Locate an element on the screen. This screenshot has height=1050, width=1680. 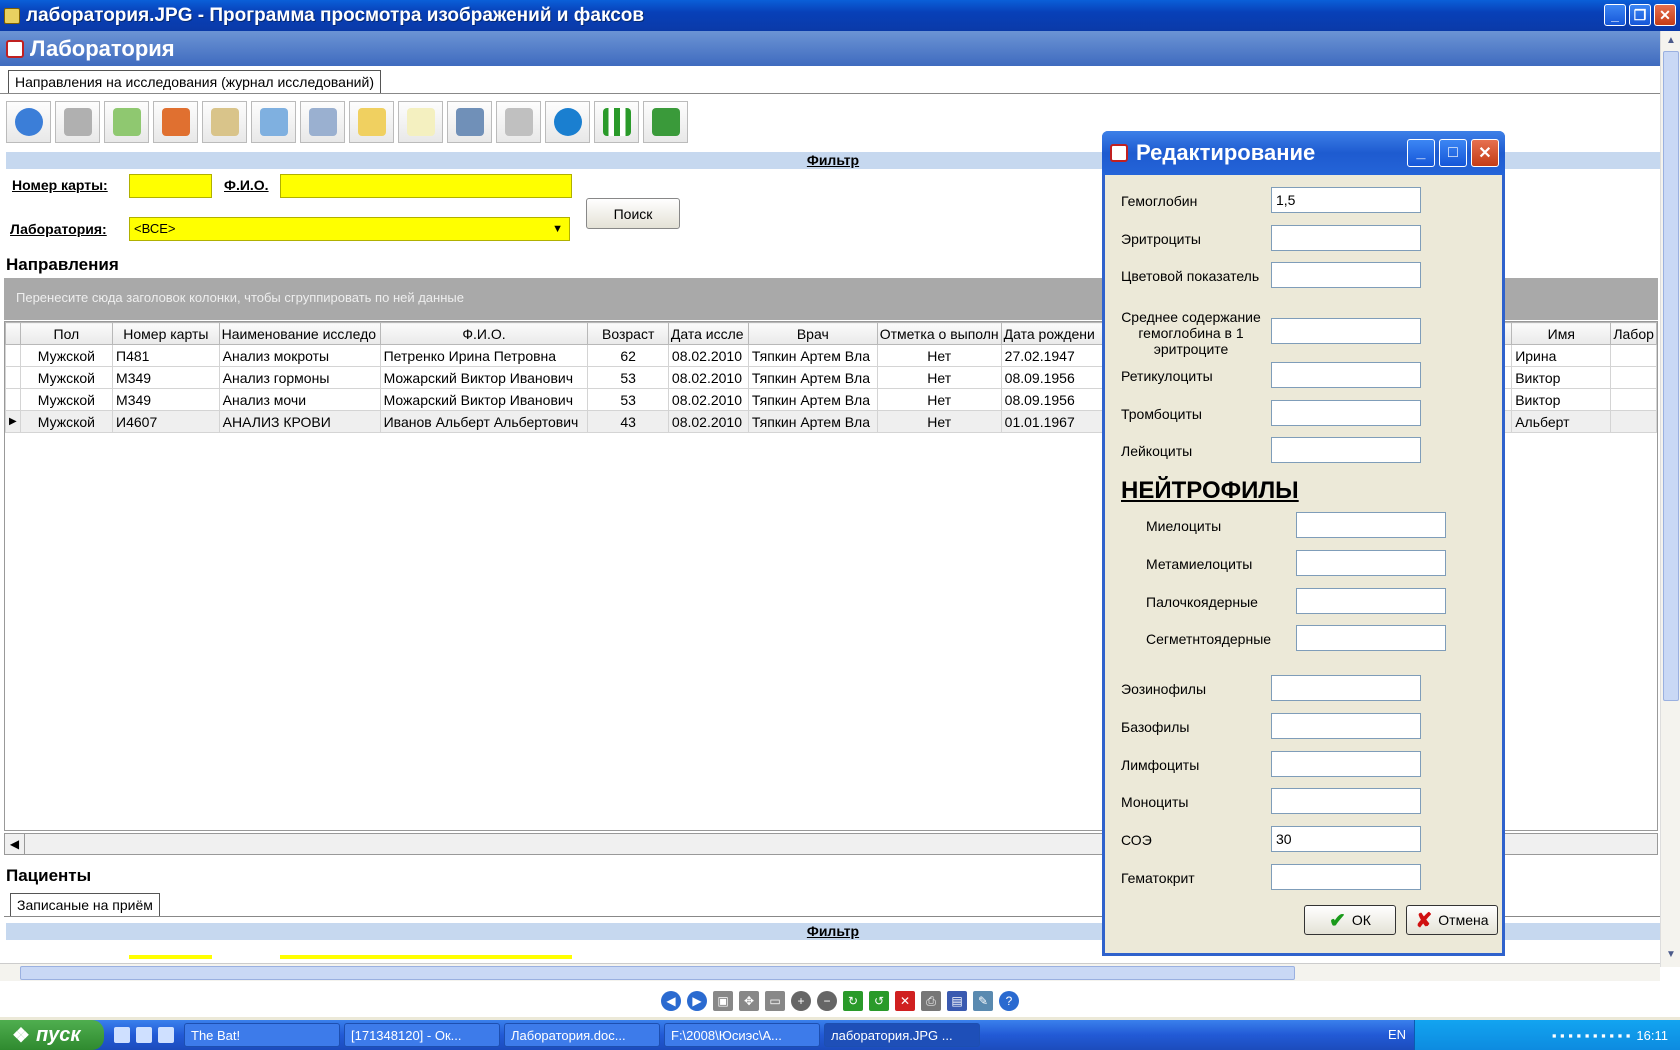
cancel-button: ✘ Отмена is located at coordinates (1452, 920).